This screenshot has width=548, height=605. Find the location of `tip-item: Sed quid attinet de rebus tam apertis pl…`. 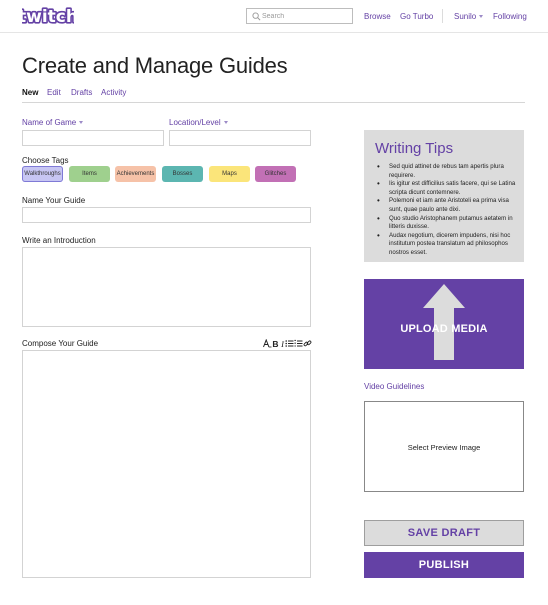

tip-item: Sed quid attinet de rebus tam apertis pl… is located at coordinates (449, 171).